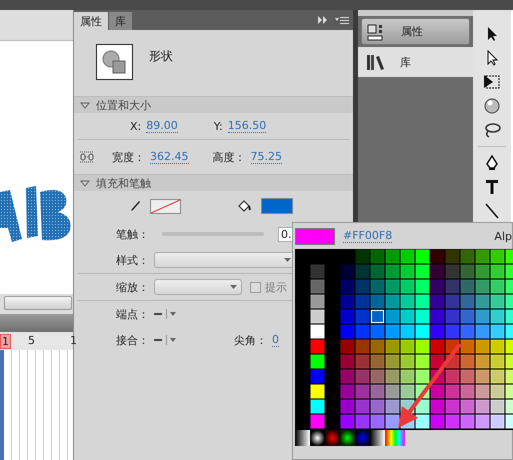  Describe the element at coordinates (244, 206) in the screenshot. I see `paint-bucket-icon` at that location.